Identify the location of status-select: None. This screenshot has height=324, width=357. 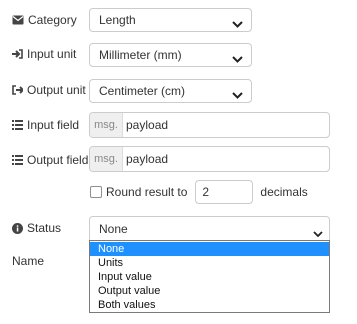
(209, 228).